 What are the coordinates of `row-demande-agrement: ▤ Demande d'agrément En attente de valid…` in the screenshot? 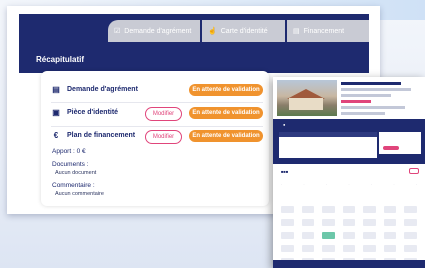 It's located at (157, 91).